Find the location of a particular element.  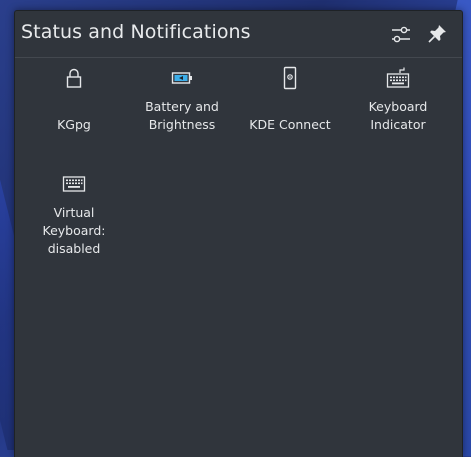

tray-item-label: KDE Connect is located at coordinates (290, 124).